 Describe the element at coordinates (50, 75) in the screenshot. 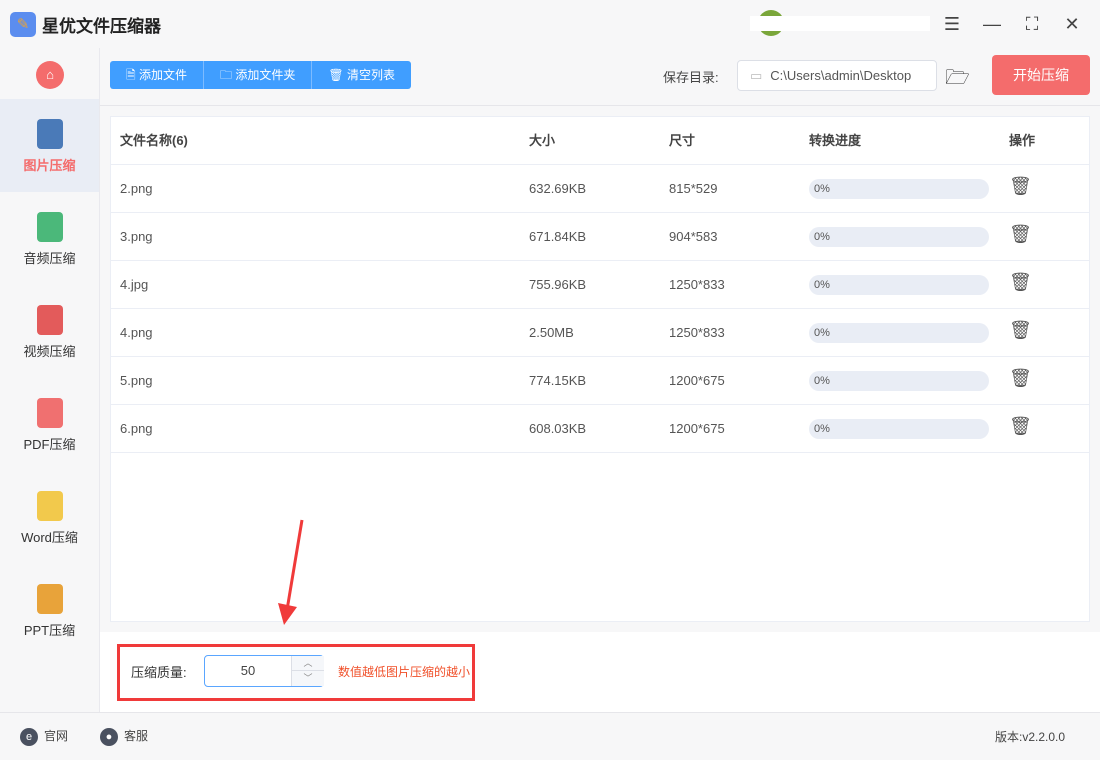

I see `home-icon: ⌂` at that location.